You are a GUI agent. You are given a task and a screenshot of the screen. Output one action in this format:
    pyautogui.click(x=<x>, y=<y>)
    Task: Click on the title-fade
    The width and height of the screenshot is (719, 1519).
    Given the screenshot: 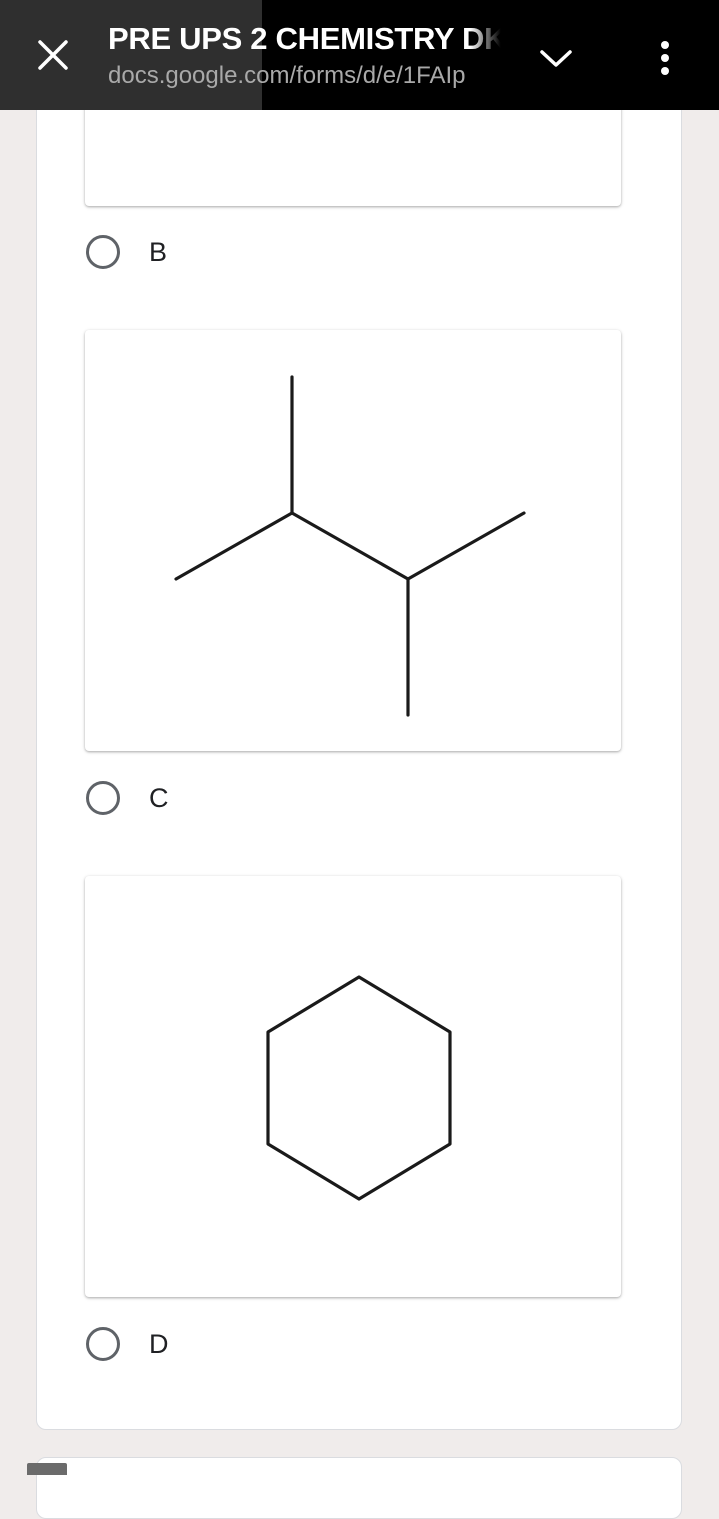 What is the action you would take?
    pyautogui.click(x=488, y=58)
    